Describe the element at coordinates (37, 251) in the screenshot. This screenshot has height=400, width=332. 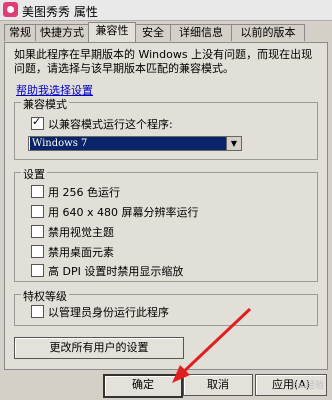
I see `checkbox-disable-desktop` at that location.